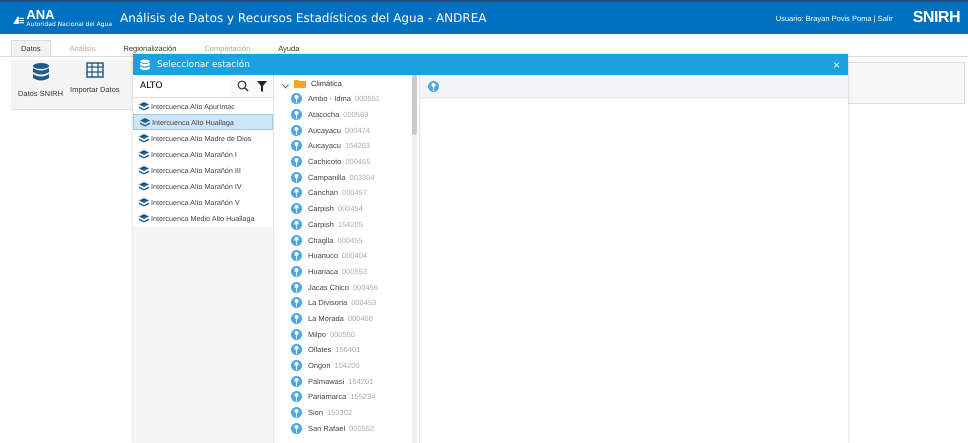 The image size is (968, 443). Describe the element at coordinates (300, 83) in the screenshot. I see `folder-icon` at that location.